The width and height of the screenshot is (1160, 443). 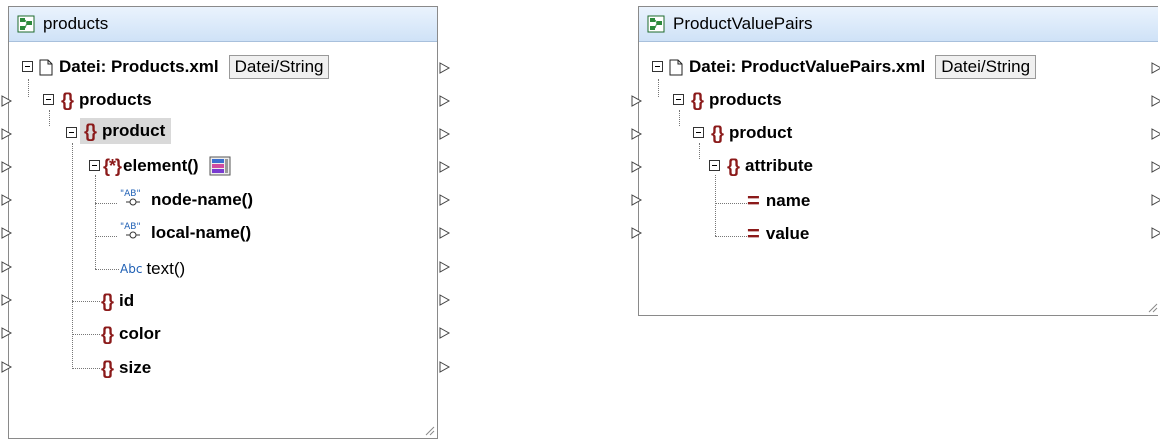 I want to click on node-size: size, so click(x=135, y=368).